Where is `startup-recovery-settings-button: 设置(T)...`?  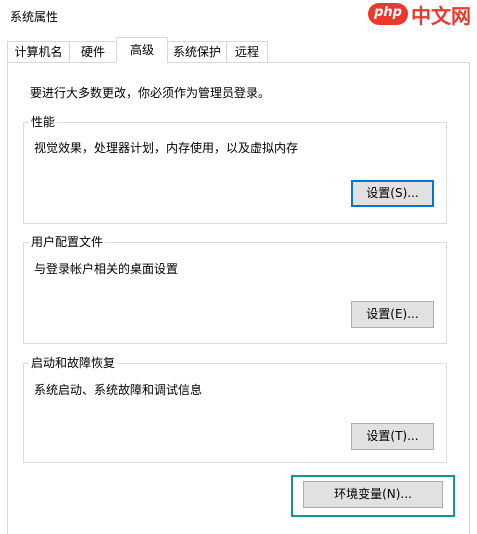
startup-recovery-settings-button: 设置(T)... is located at coordinates (392, 436).